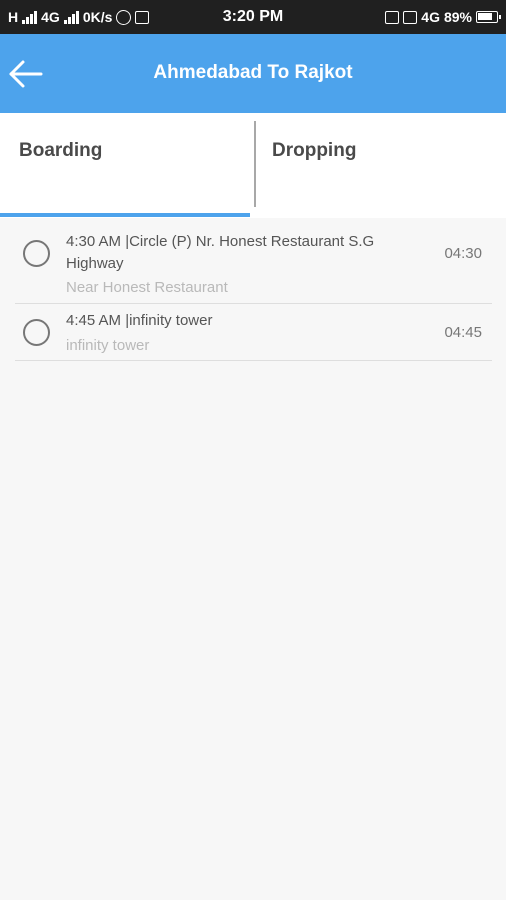  Describe the element at coordinates (126, 165) in the screenshot. I see `tab-boarding: Boarding` at that location.